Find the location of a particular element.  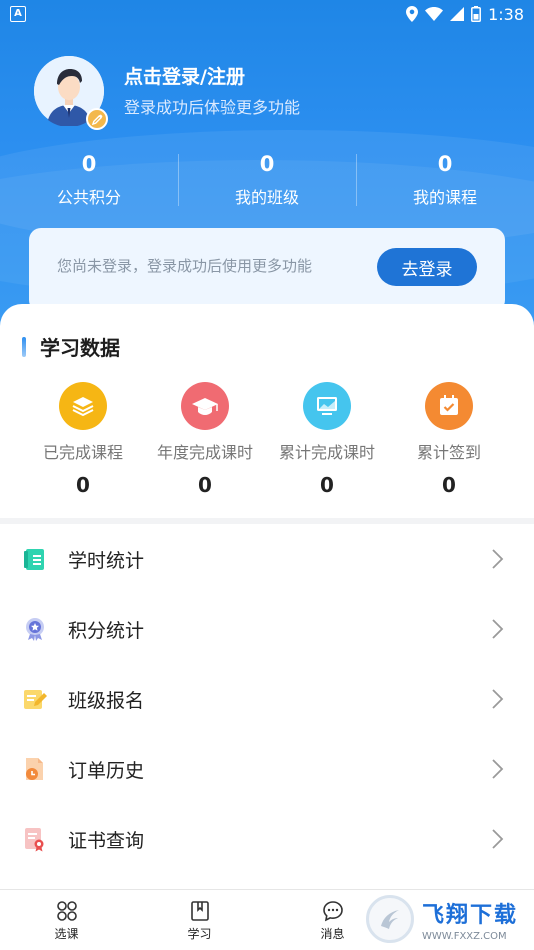

graduation-cap-icon is located at coordinates (205, 406).